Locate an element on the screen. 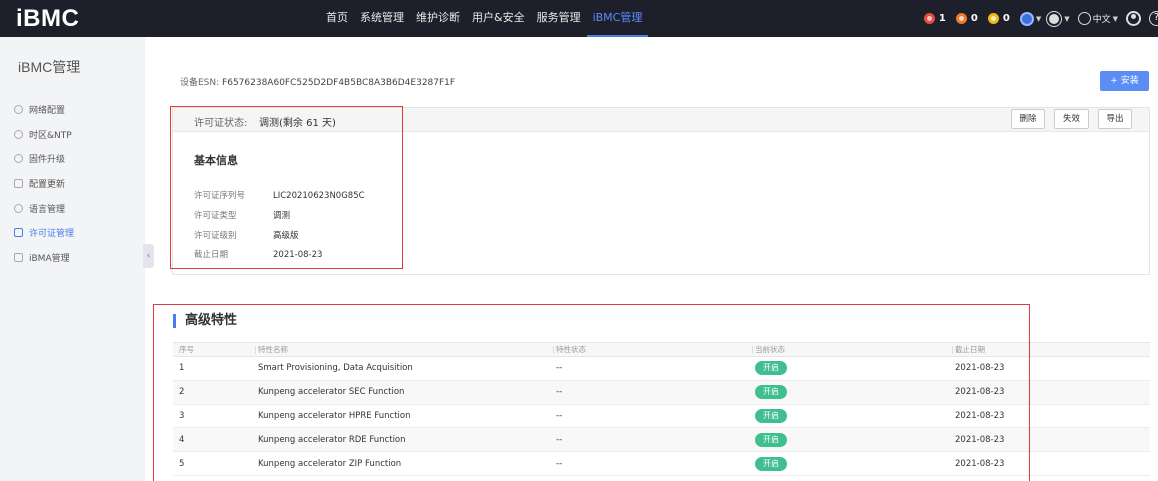  sidebar-item-license: 许可证管理 is located at coordinates (44, 232).